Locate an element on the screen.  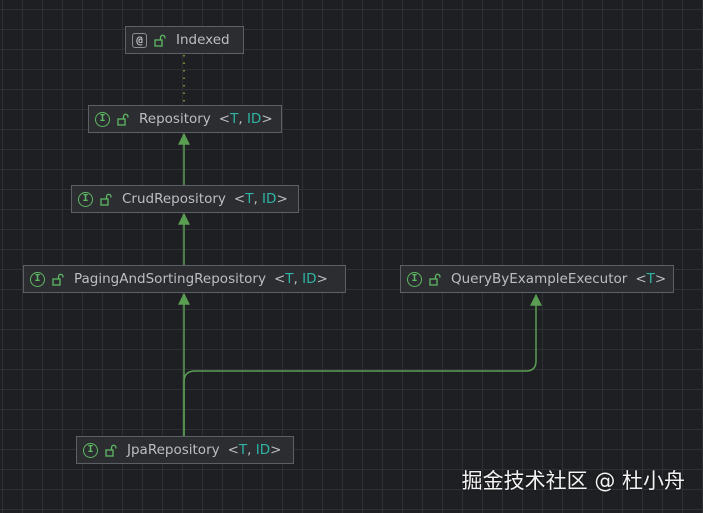
node-query-by-example-executor: I QueryByExampleExecutor <T> is located at coordinates (537, 279).